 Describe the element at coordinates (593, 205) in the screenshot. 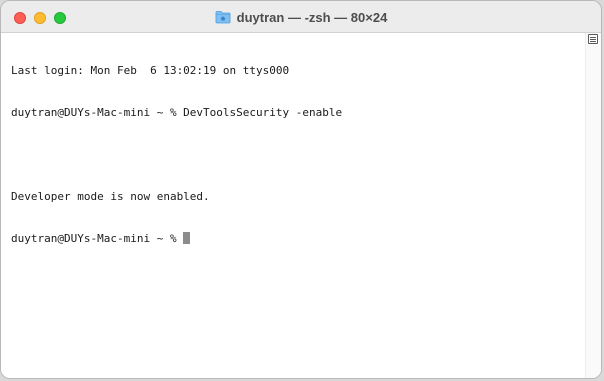

I see `scrollbar` at that location.